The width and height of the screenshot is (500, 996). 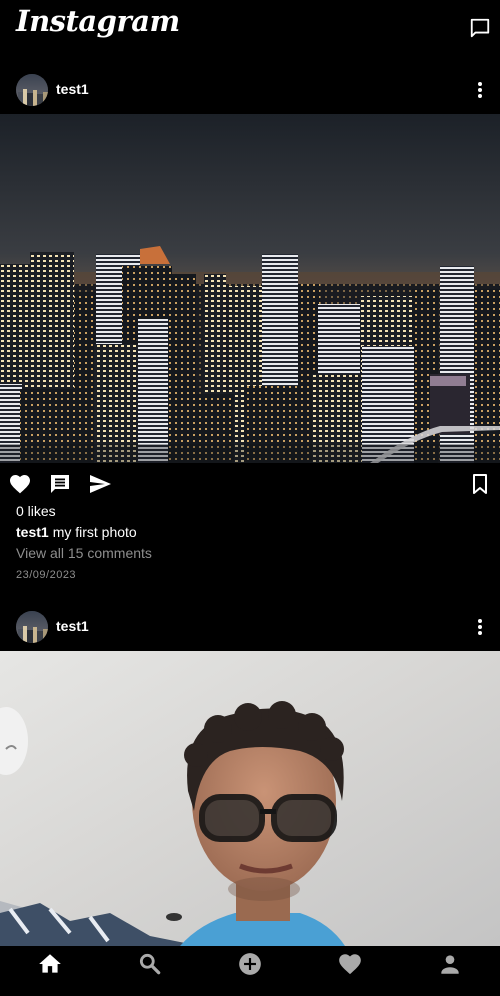 I want to click on likes-count: 0 likes, so click(x=36, y=511).